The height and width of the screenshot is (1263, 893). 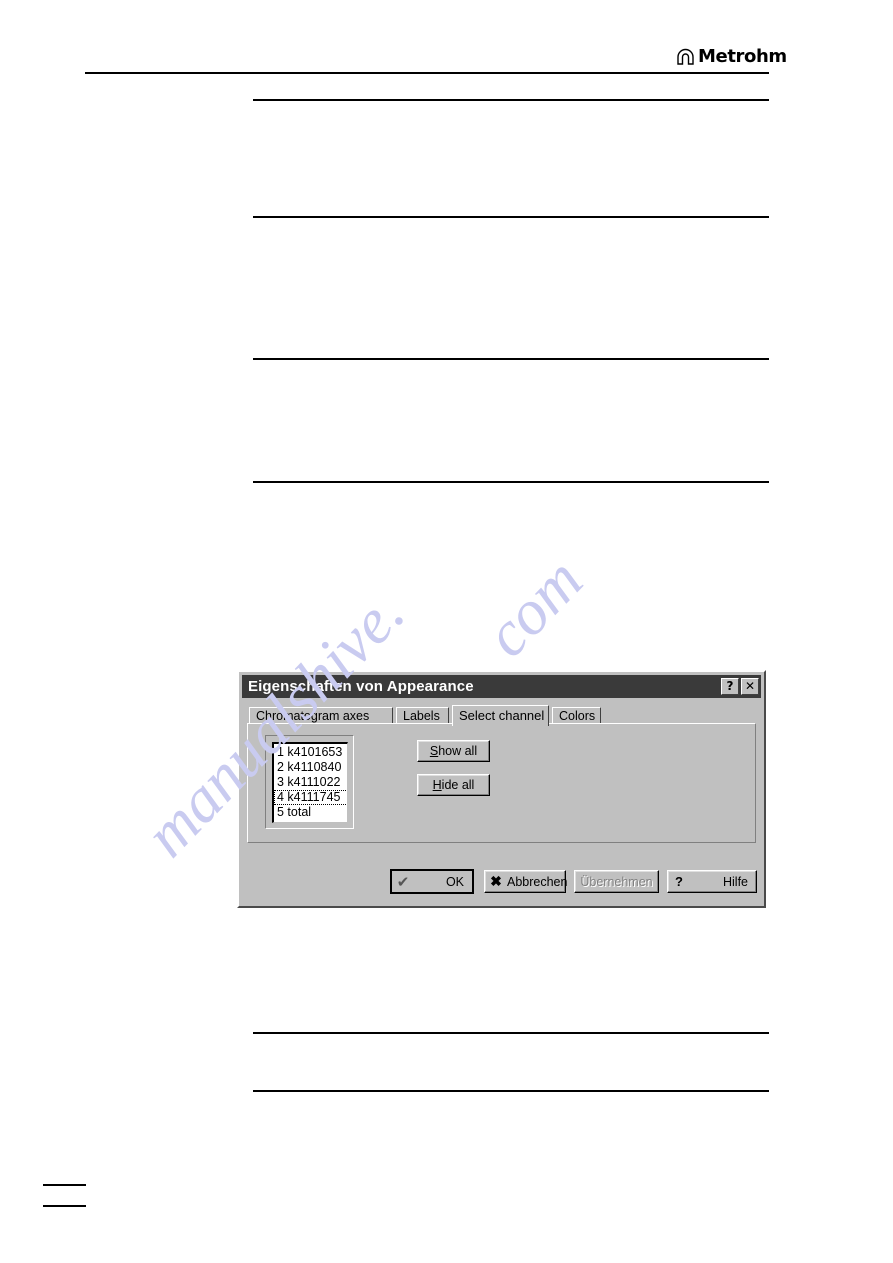 What do you see at coordinates (310, 797) in the screenshot?
I see `list-item: 4 k4111745` at bounding box center [310, 797].